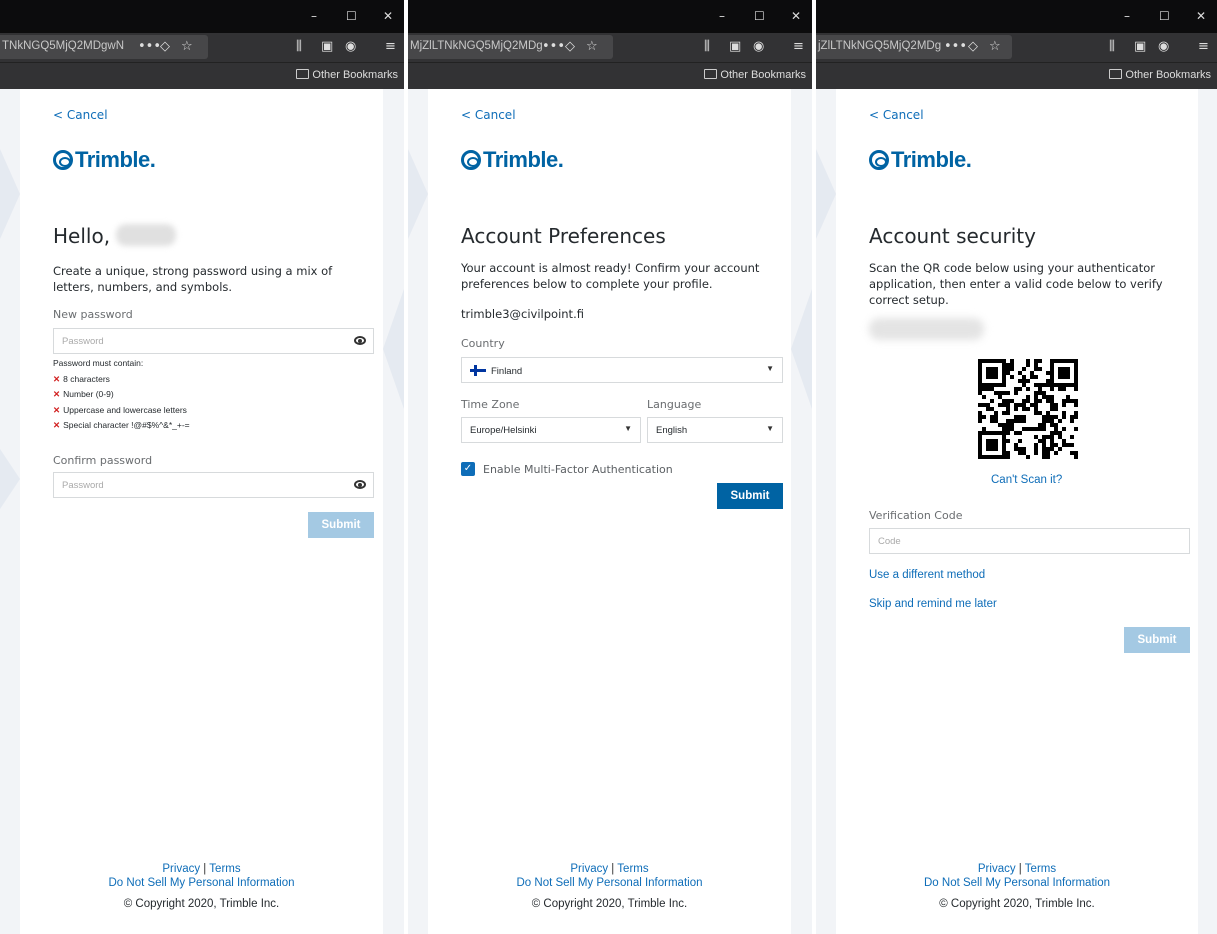 This screenshot has height=934, width=1217. What do you see at coordinates (93, 314) in the screenshot?
I see `new-password-label: New password` at bounding box center [93, 314].